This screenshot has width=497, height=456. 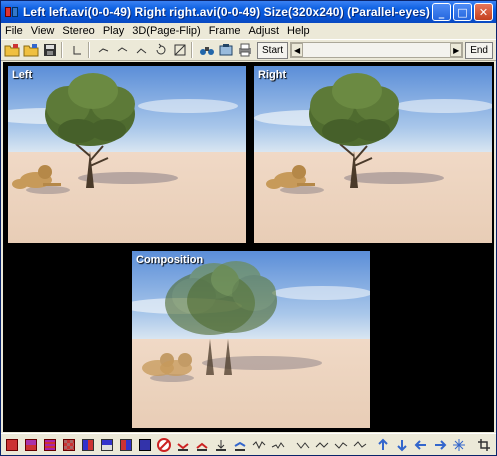 I want to click on menu-play: Play, so click(x=113, y=31).